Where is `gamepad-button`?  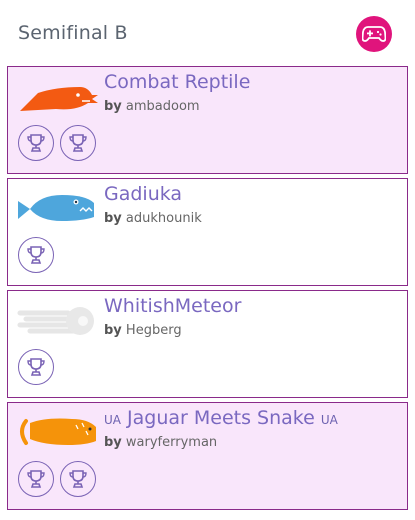
gamepad-button is located at coordinates (374, 34).